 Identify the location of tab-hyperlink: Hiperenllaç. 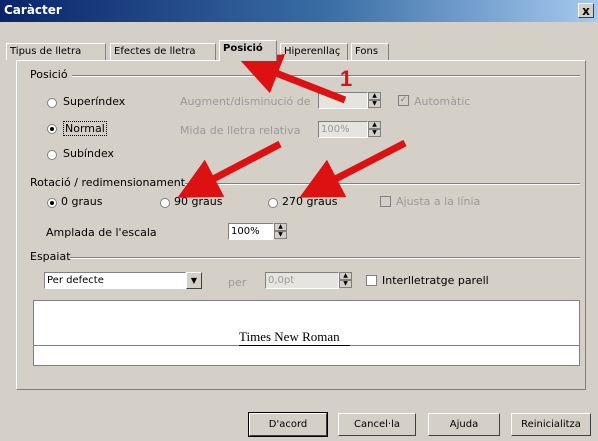
(314, 51).